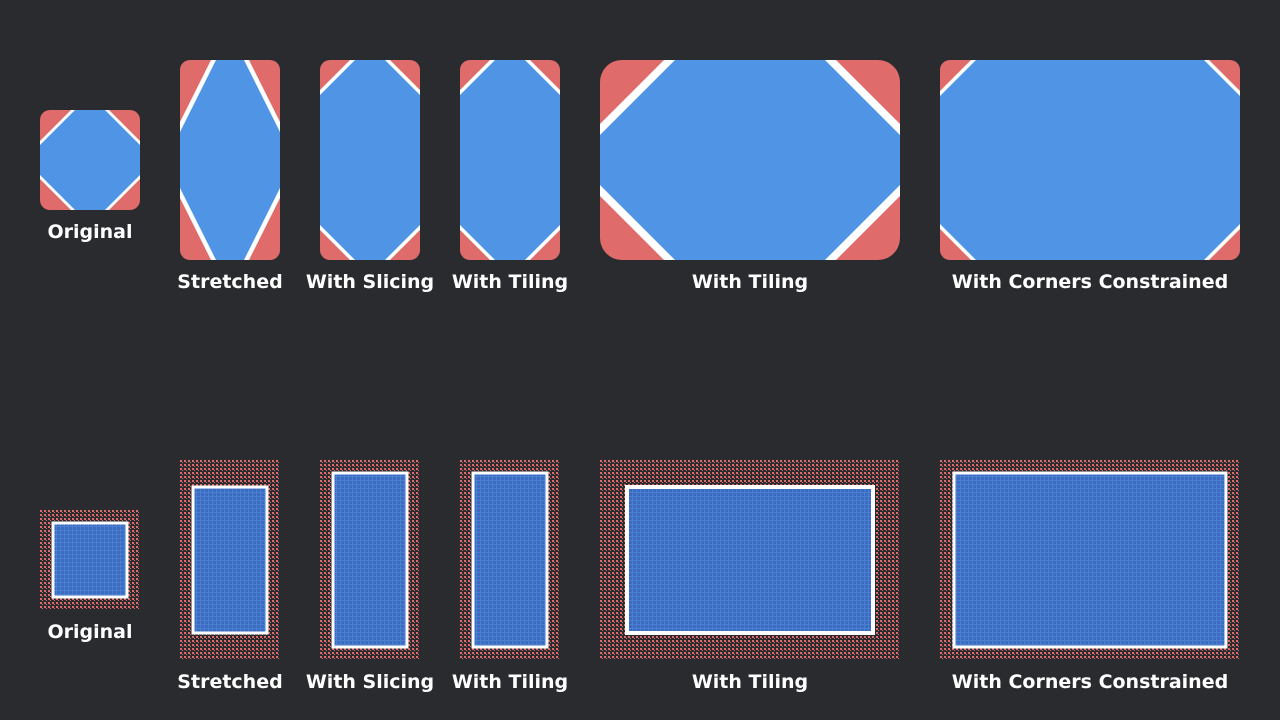 This screenshot has height=720, width=1280. What do you see at coordinates (750, 282) in the screenshot?
I see `row1-tiling-wide-label: With Tiling` at bounding box center [750, 282].